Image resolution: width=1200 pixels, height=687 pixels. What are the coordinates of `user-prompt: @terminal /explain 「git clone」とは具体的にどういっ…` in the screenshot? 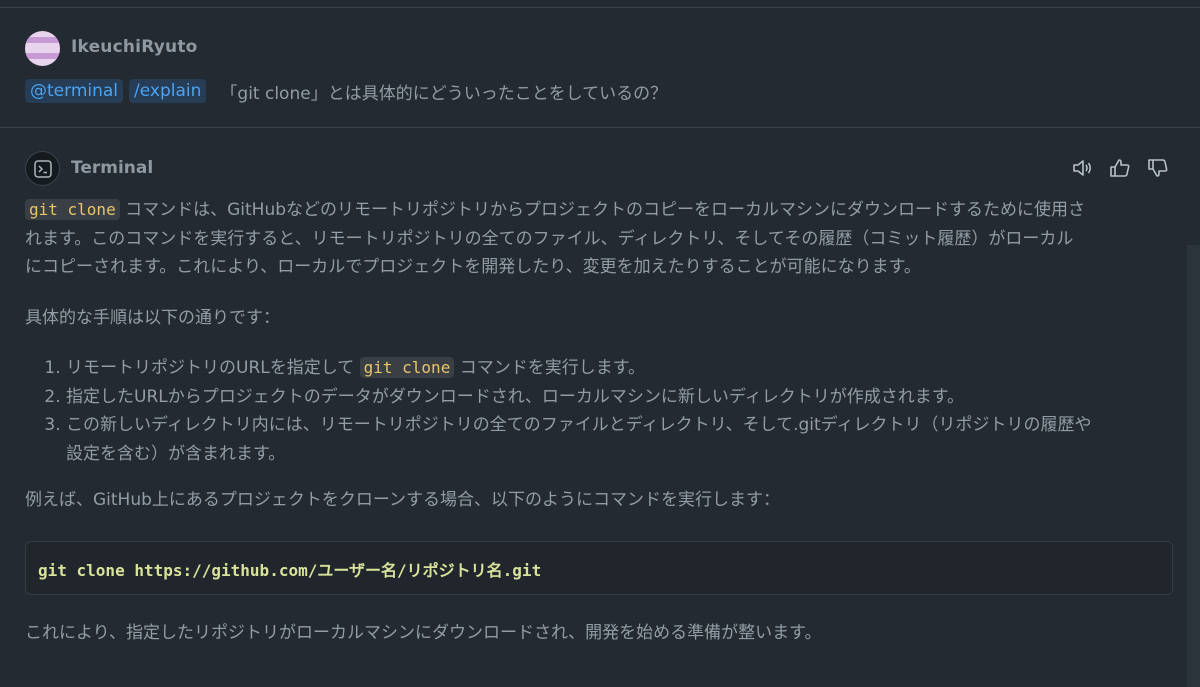 It's located at (346, 91).